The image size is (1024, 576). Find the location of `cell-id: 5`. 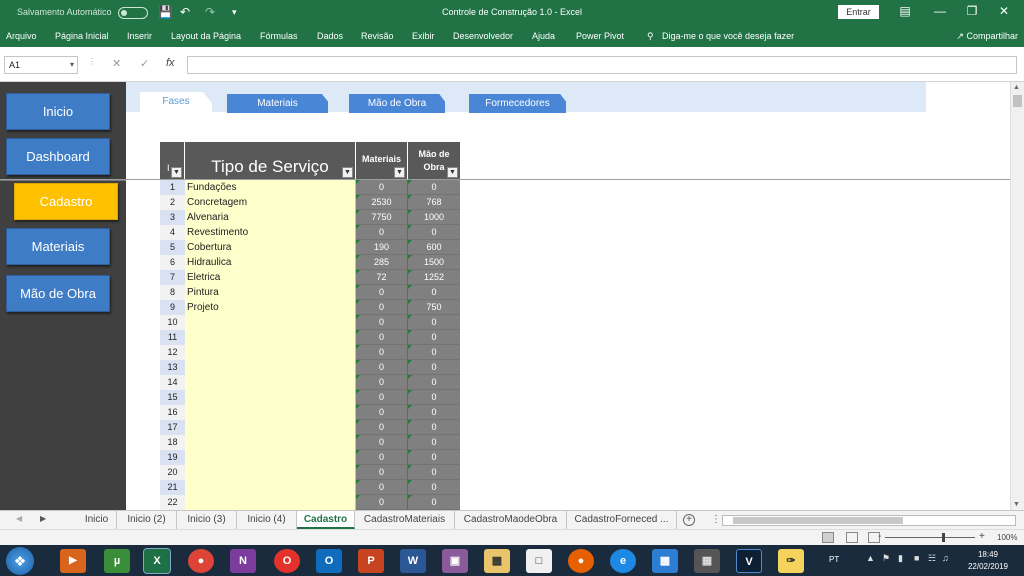

cell-id: 5 is located at coordinates (172, 247).